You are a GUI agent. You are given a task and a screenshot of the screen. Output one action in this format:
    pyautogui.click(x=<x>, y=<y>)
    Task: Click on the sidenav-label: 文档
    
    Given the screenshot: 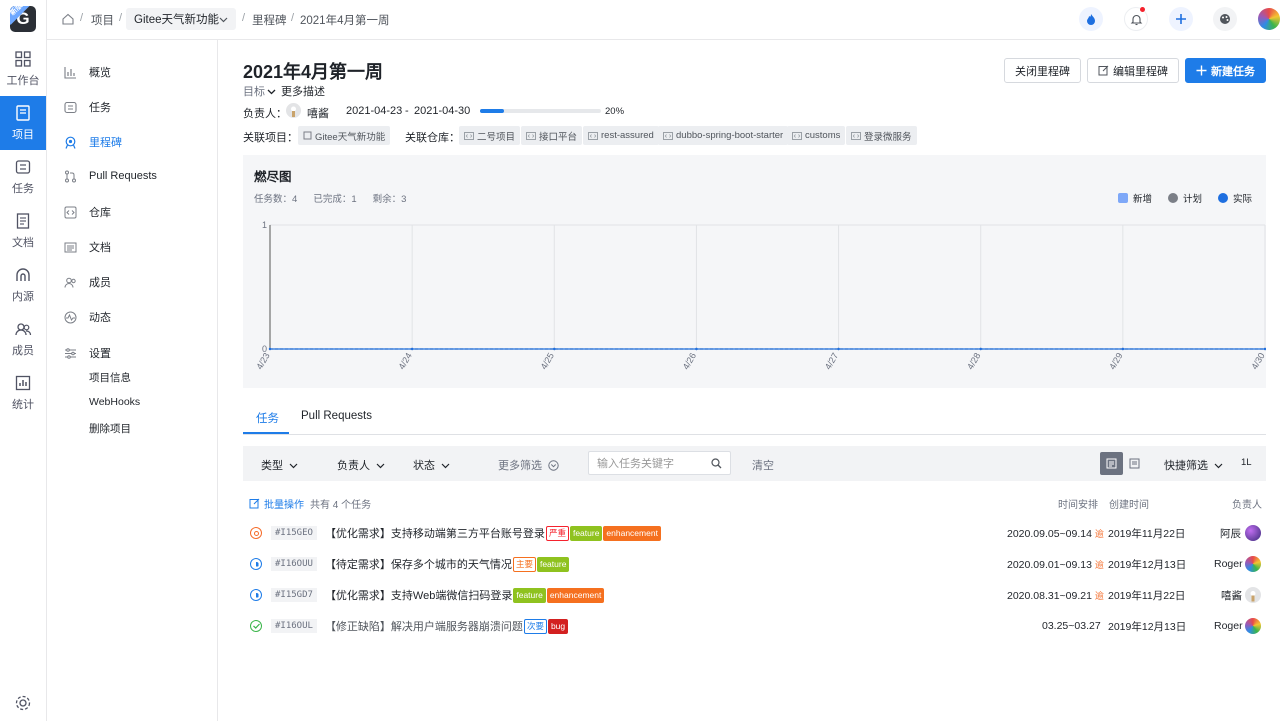 What is the action you would take?
    pyautogui.click(x=100, y=248)
    